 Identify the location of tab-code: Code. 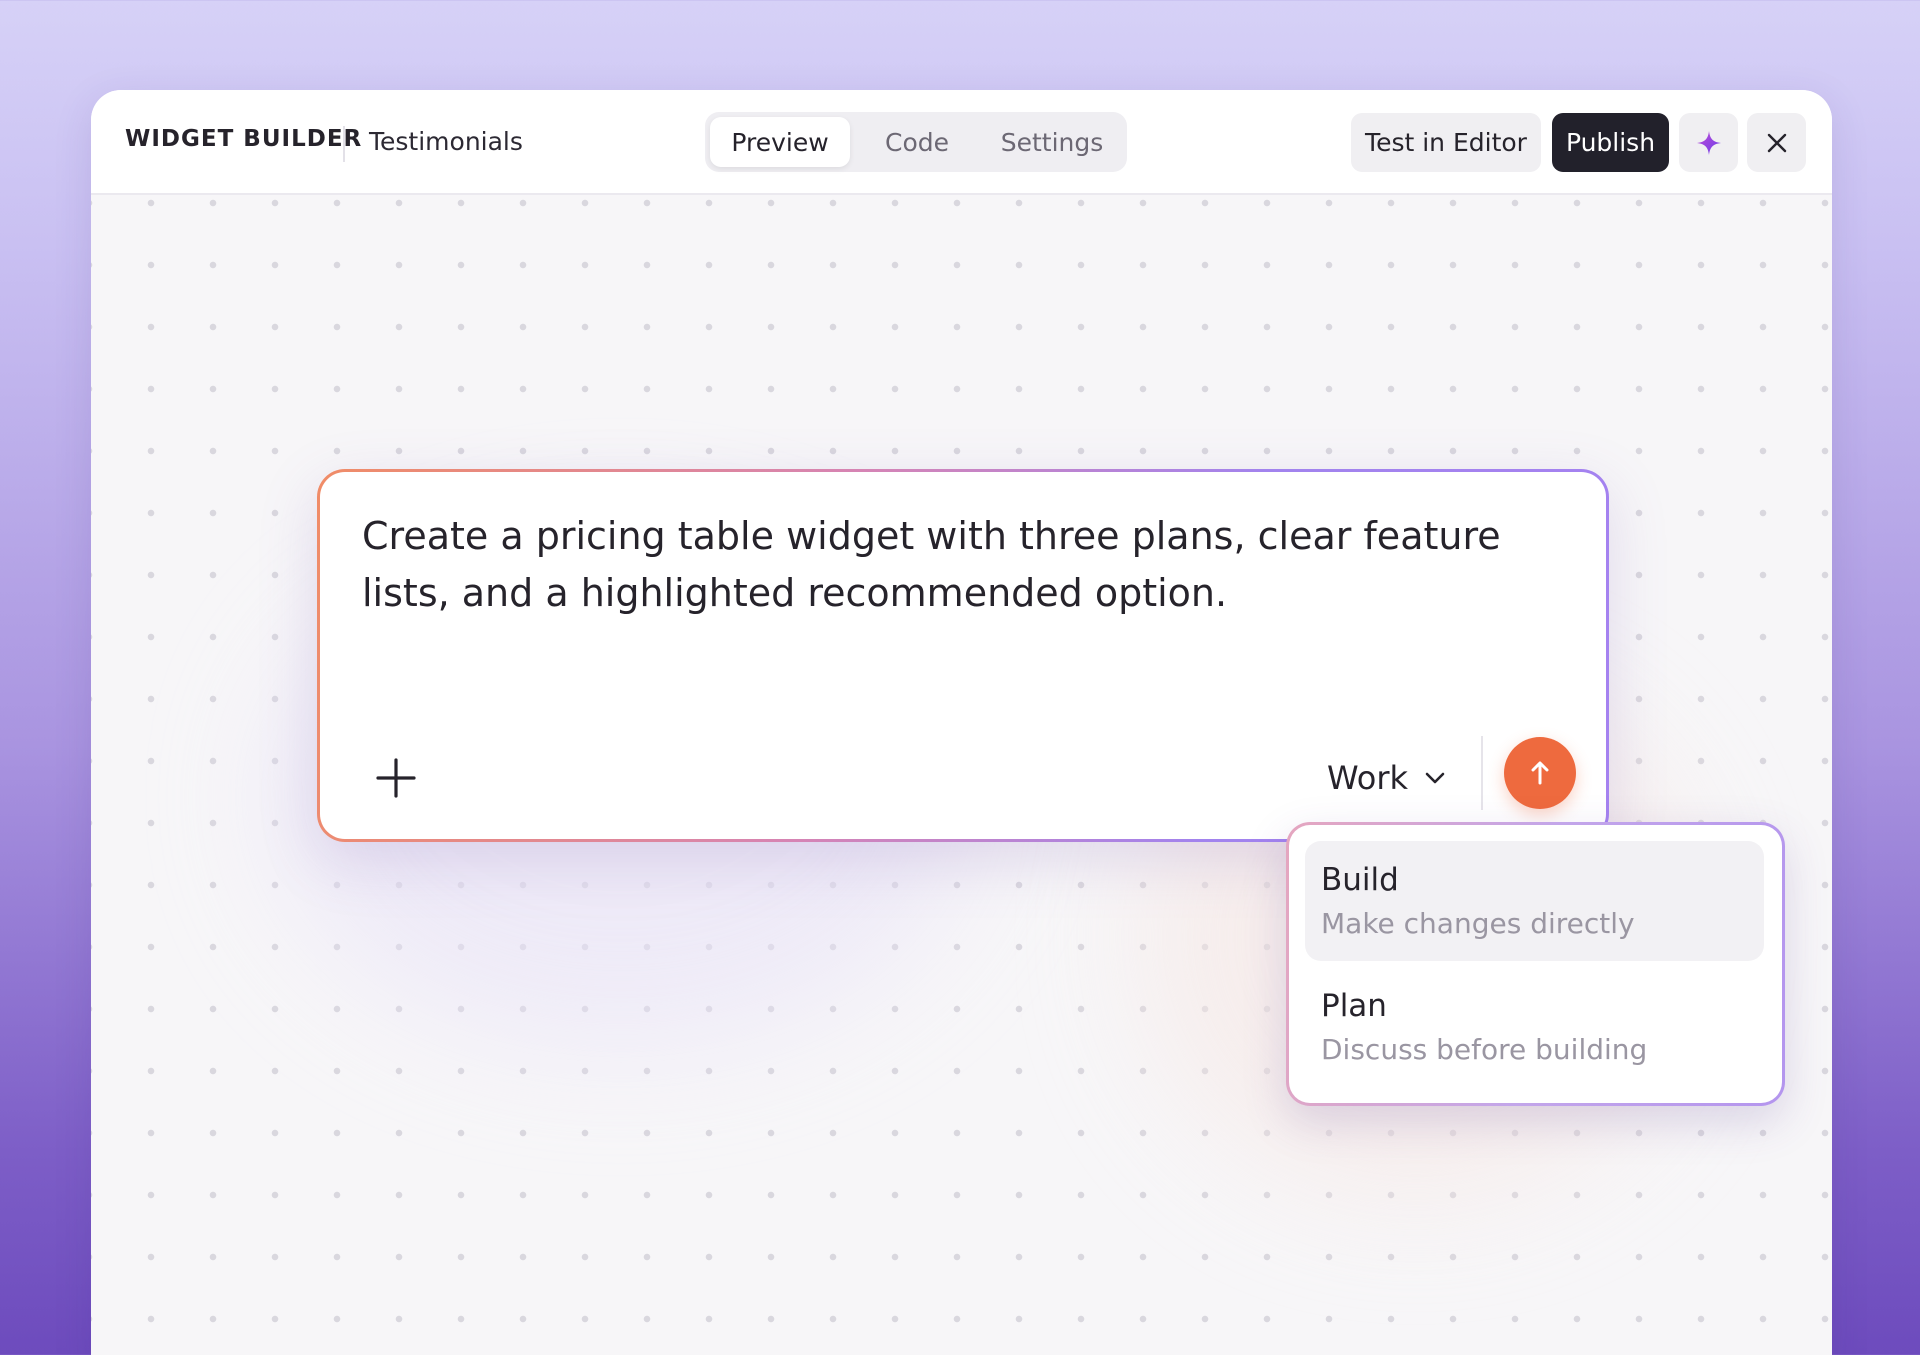
(917, 142).